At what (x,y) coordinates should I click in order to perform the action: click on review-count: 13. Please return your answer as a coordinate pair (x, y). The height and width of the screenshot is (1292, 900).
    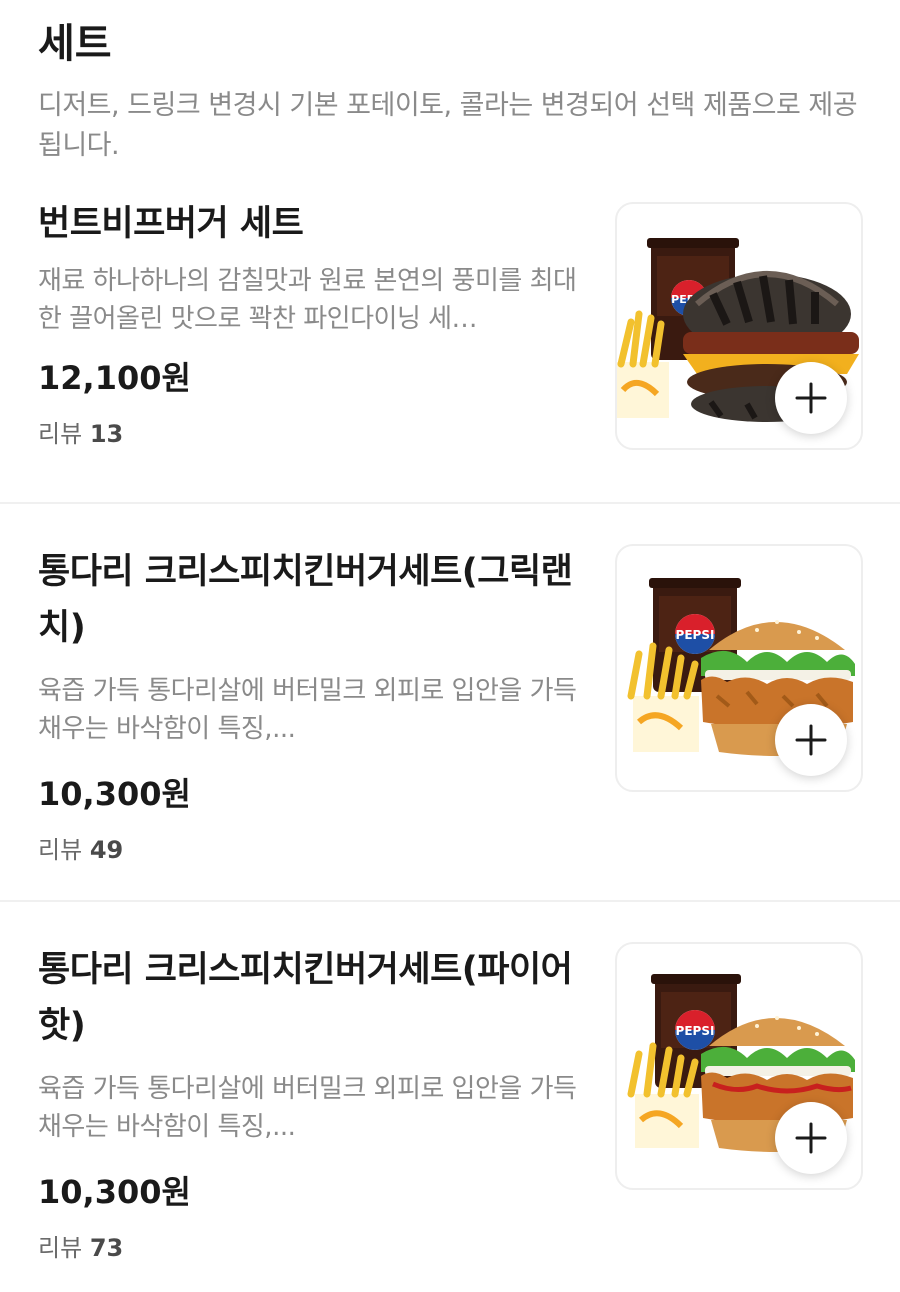
    Looking at the image, I should click on (106, 434).